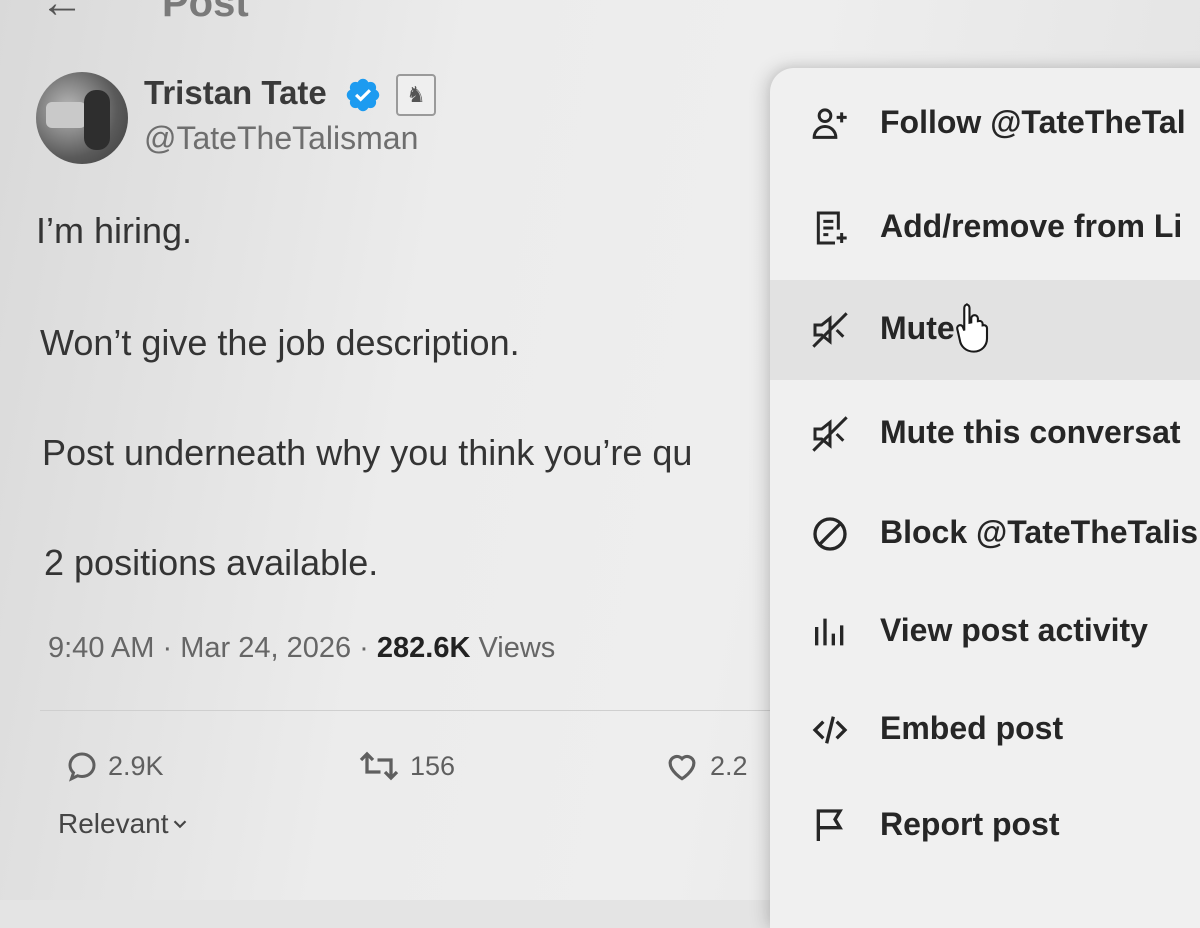 The image size is (1200, 928). I want to click on menu-item-view-activity: View post activity, so click(985, 632).